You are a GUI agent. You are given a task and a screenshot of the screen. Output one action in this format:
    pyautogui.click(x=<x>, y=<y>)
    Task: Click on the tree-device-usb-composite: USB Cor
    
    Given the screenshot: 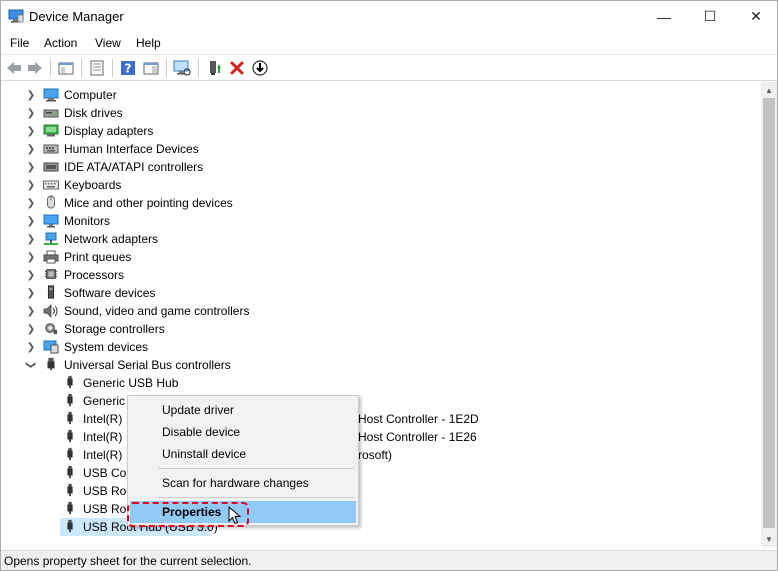 What is the action you would take?
    pyautogui.click(x=381, y=473)
    